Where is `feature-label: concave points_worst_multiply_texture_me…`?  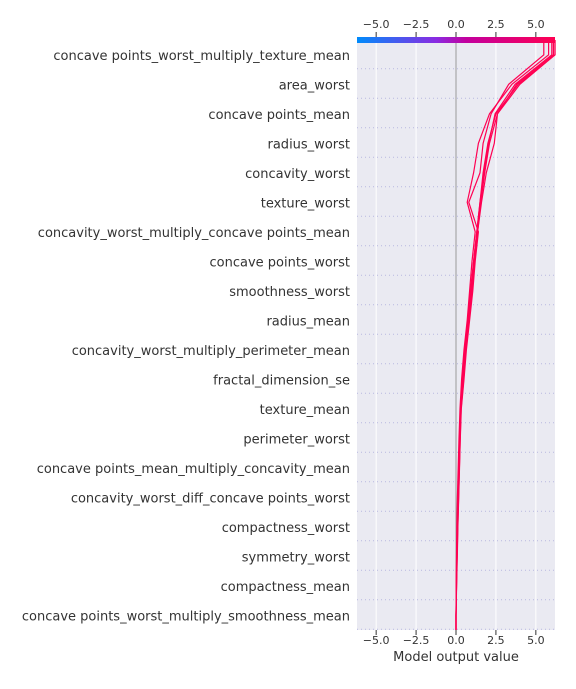
feature-label: concave points_worst_multiply_texture_me… is located at coordinates (201, 56).